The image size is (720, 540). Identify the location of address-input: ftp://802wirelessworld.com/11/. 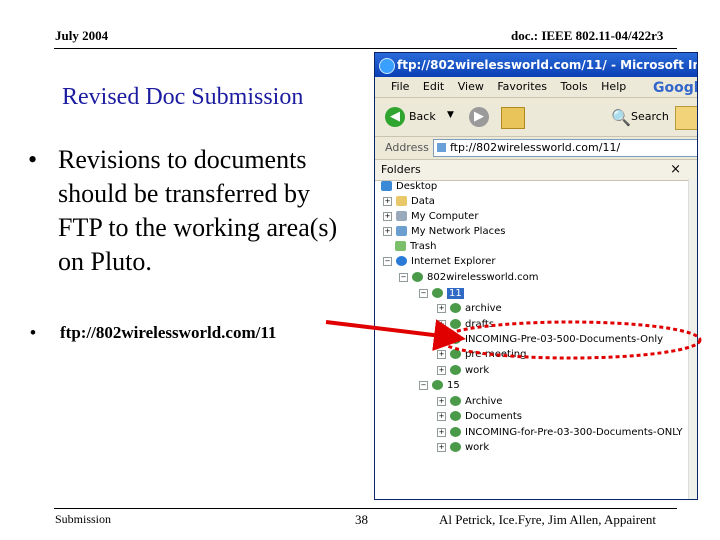
(565, 148).